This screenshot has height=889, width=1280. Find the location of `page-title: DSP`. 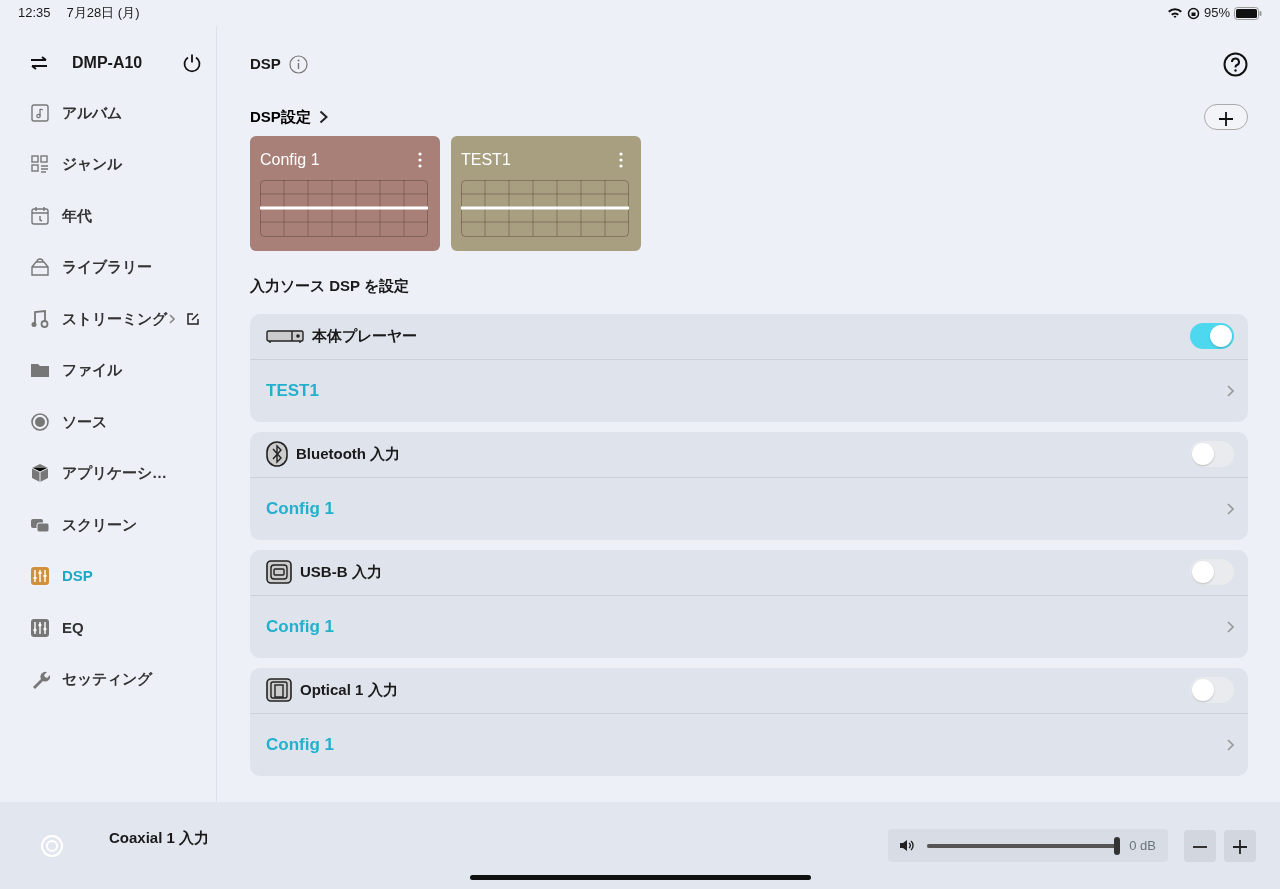

page-title: DSP is located at coordinates (265, 63).